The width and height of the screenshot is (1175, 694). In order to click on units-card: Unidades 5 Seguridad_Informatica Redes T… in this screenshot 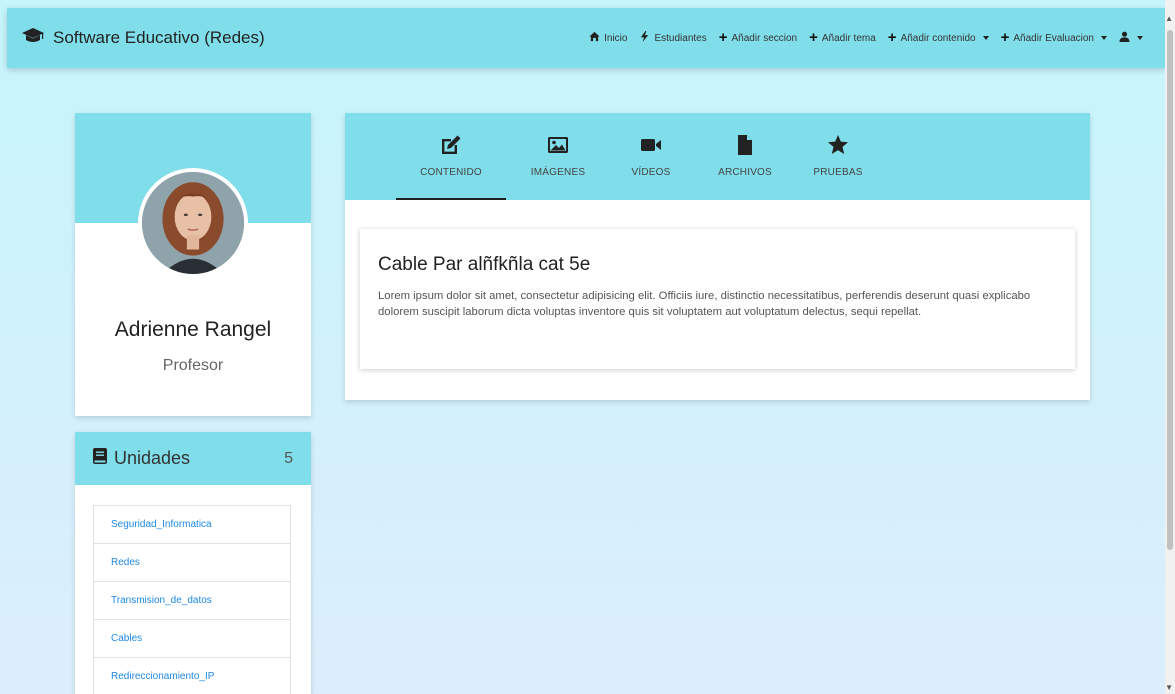, I will do `click(193, 563)`.